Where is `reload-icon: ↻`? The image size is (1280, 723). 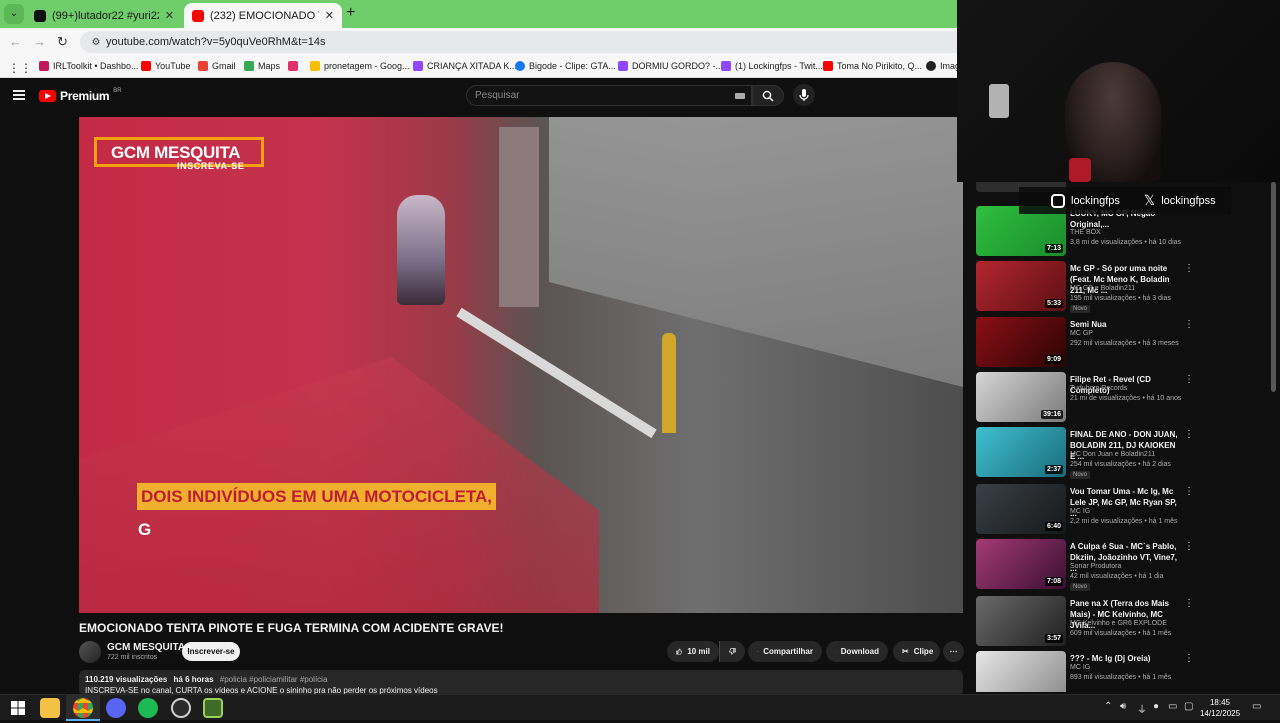 reload-icon: ↻ is located at coordinates (62, 42).